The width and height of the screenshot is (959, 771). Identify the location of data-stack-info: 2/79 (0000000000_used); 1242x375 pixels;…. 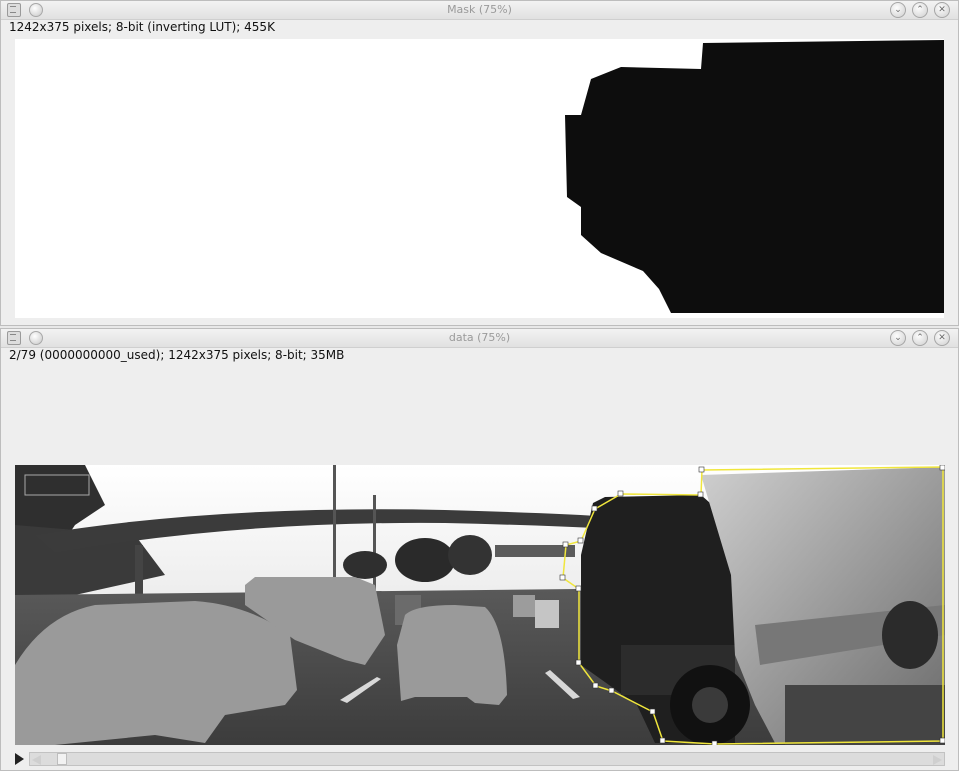
(177, 355).